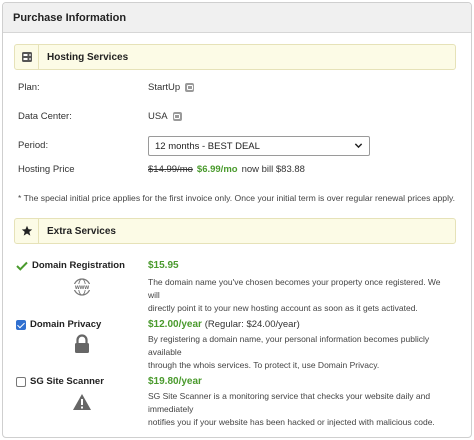 This screenshot has width=474, height=440. What do you see at coordinates (21, 381) in the screenshot?
I see `sg-site-scanner-checkbox` at bounding box center [21, 381].